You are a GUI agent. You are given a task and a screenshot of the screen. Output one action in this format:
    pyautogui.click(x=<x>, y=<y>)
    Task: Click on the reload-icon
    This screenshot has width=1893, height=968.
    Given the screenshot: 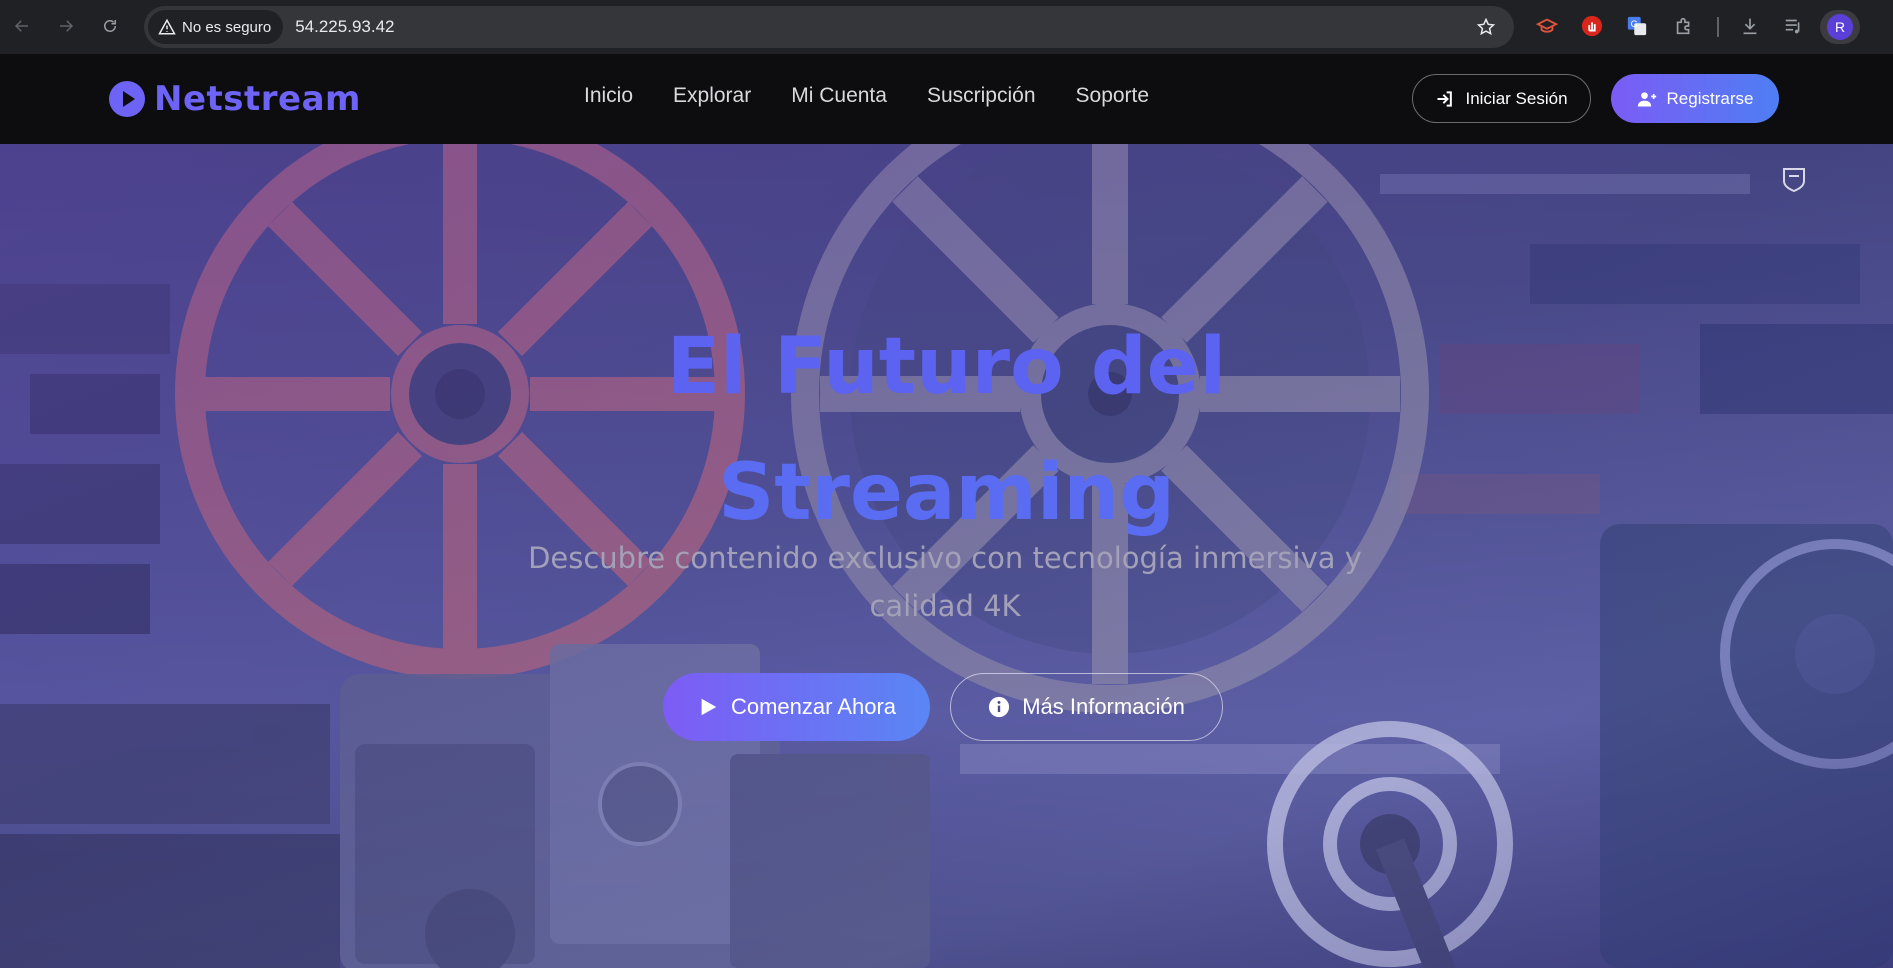 What is the action you would take?
    pyautogui.click(x=110, y=26)
    